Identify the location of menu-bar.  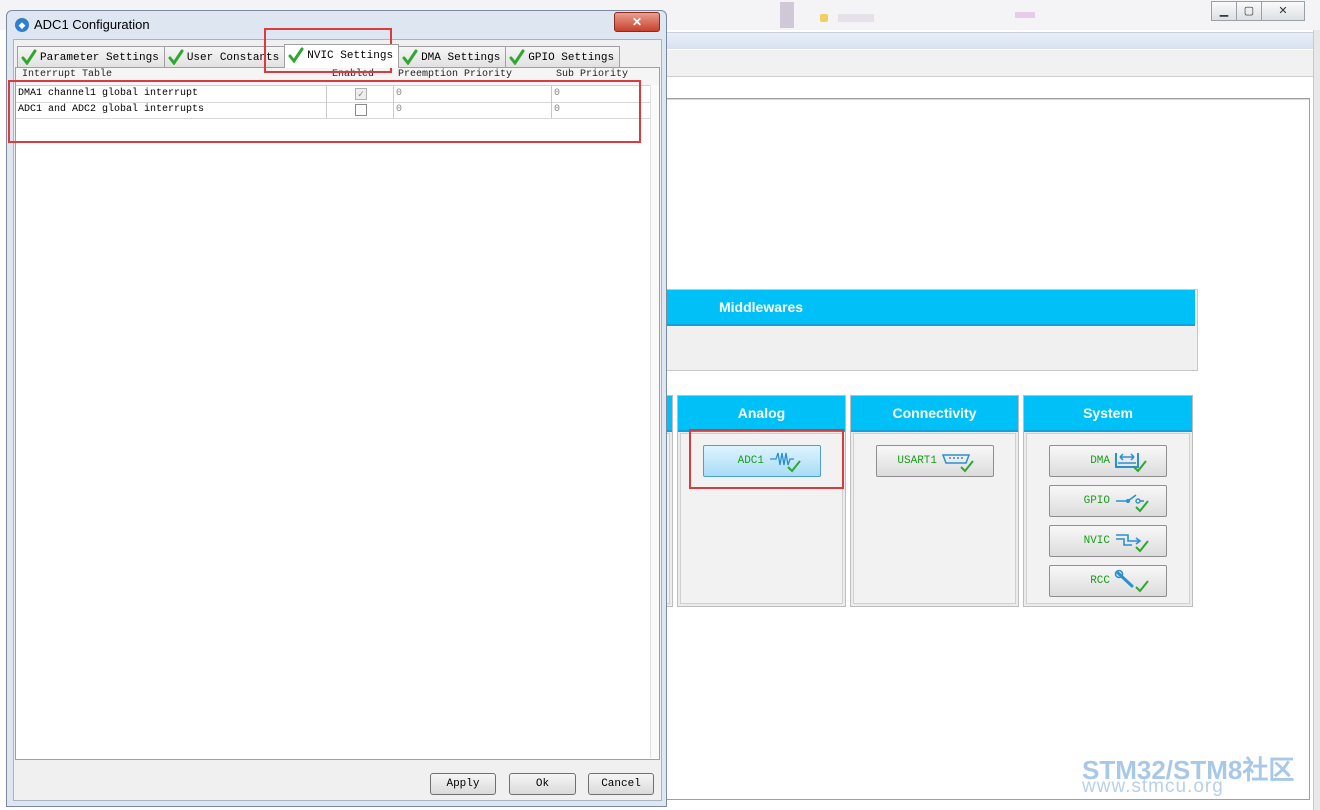
(986, 40).